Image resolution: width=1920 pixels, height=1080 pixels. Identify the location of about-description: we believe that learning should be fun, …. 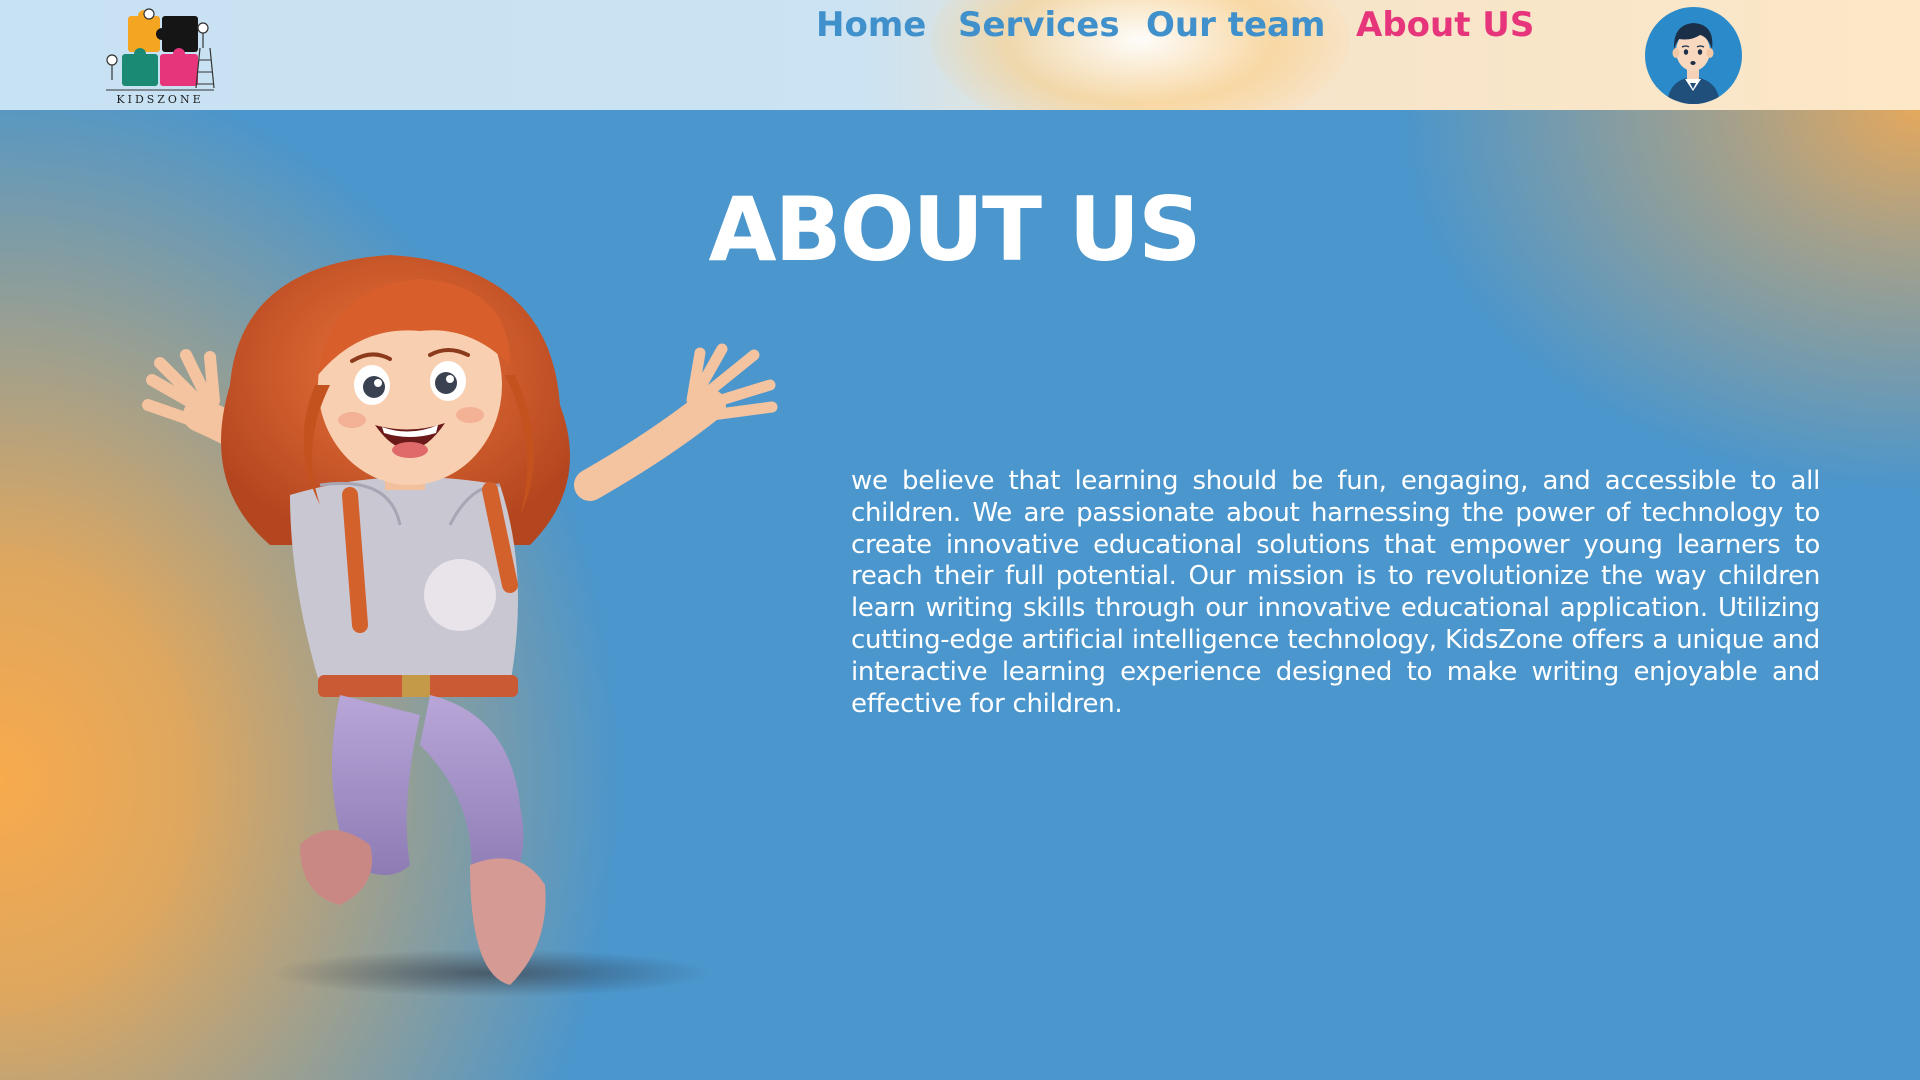
(1335, 592).